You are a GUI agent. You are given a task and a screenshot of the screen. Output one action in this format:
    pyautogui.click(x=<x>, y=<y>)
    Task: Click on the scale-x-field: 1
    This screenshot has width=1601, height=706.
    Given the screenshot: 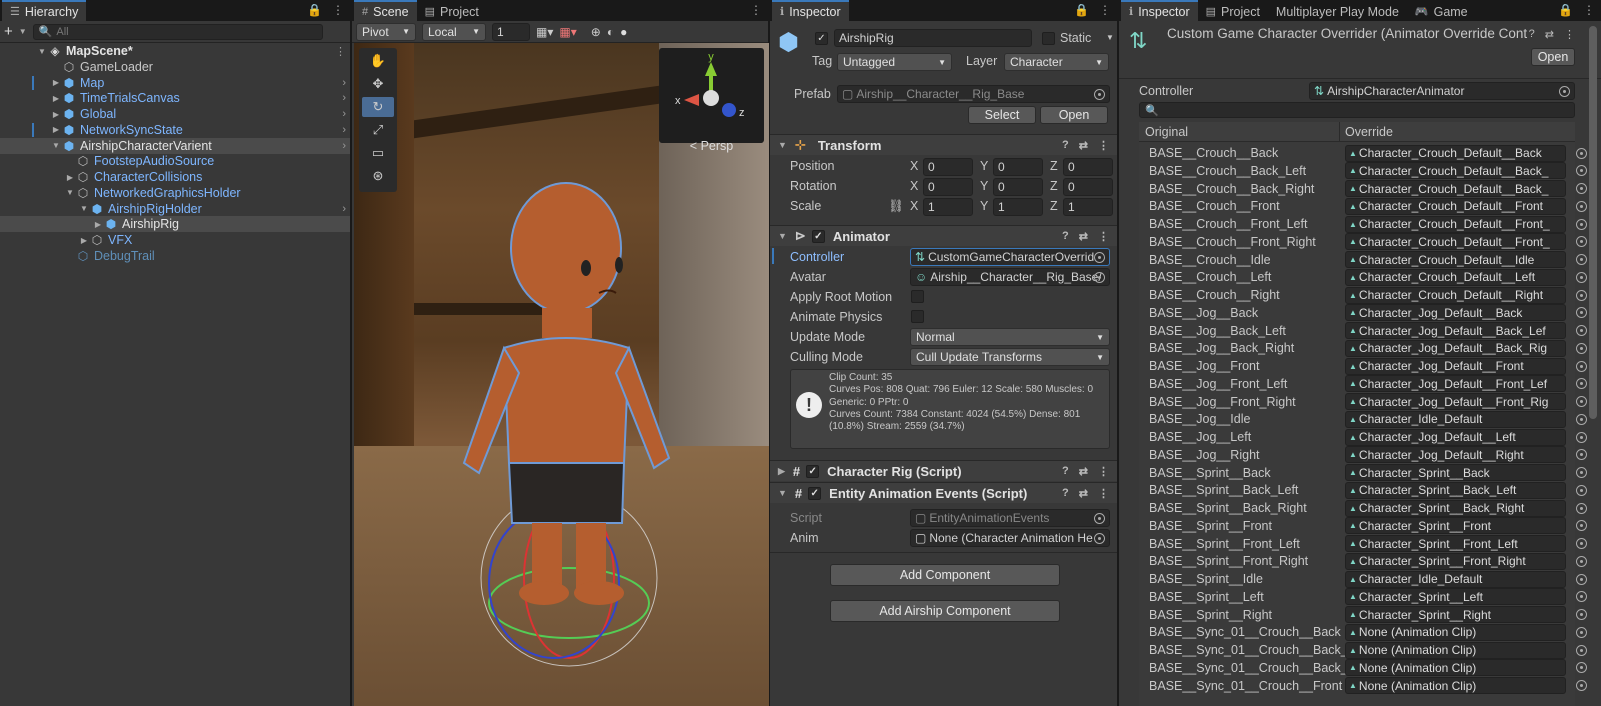 What is the action you would take?
    pyautogui.click(x=948, y=207)
    